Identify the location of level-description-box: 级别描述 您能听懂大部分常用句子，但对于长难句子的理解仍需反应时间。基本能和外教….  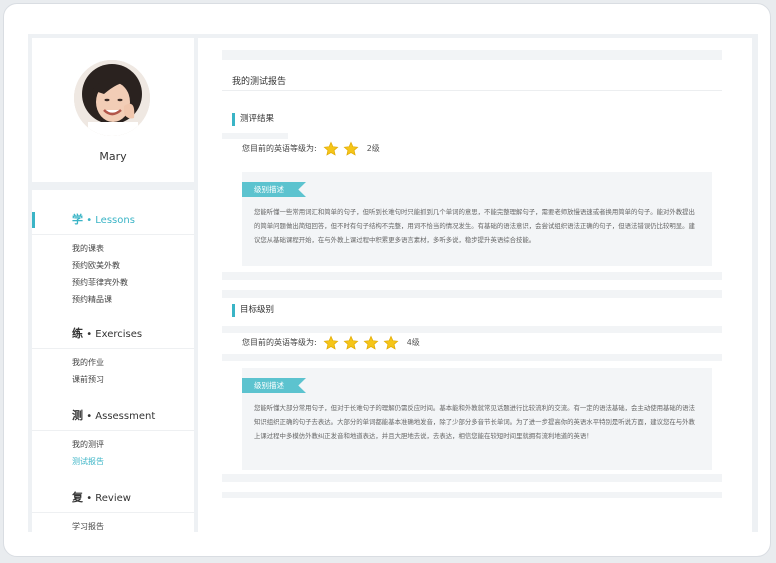
(477, 419).